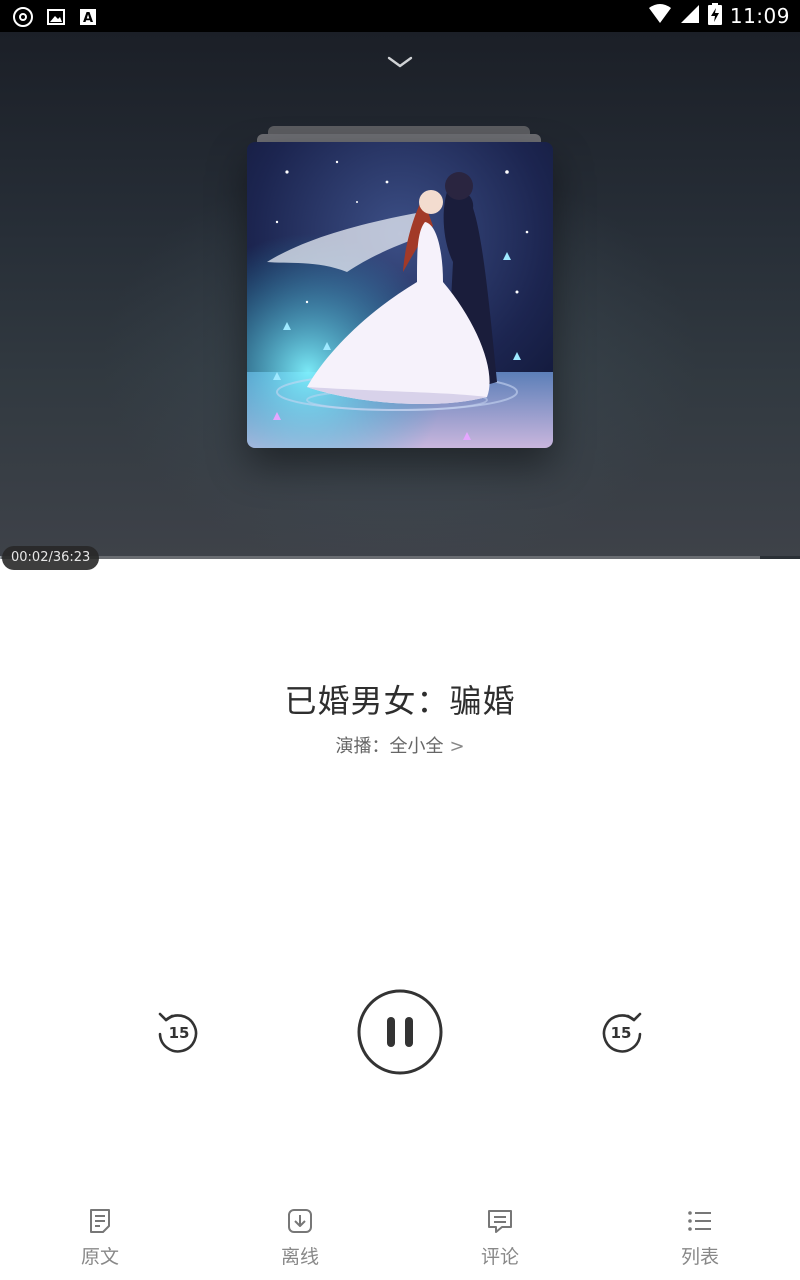  I want to click on nav-label: 评论, so click(499, 1257).